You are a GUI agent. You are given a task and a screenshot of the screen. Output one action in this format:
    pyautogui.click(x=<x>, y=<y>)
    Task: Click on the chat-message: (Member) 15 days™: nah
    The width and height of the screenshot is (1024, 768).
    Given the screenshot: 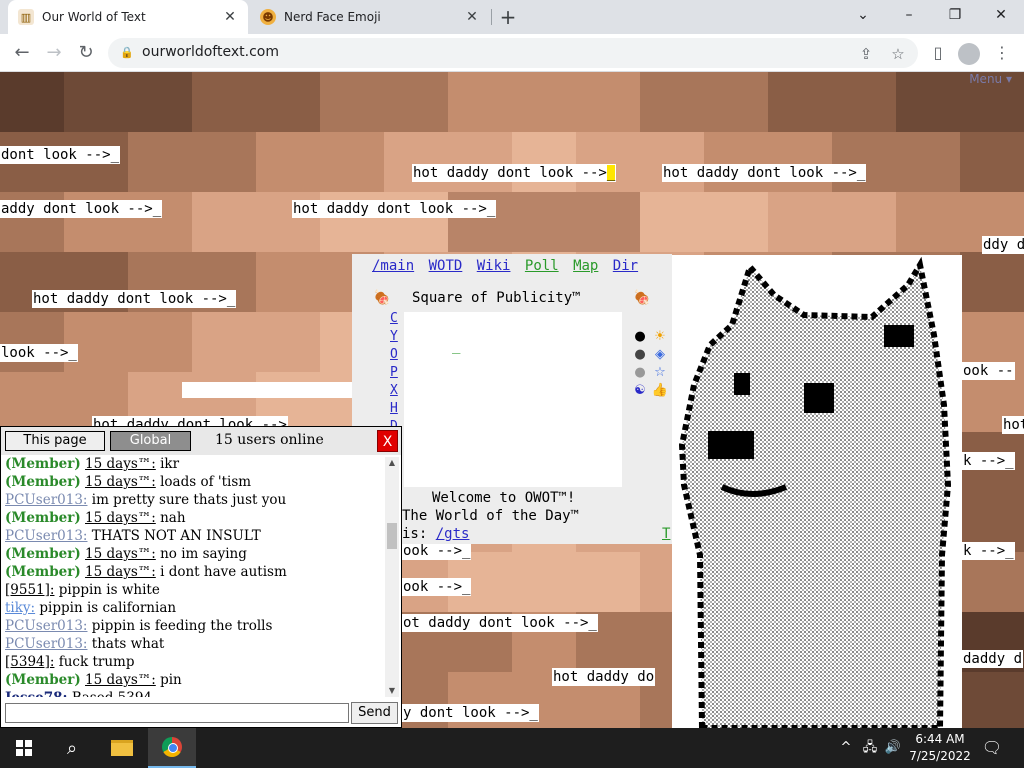 What is the action you would take?
    pyautogui.click(x=195, y=518)
    